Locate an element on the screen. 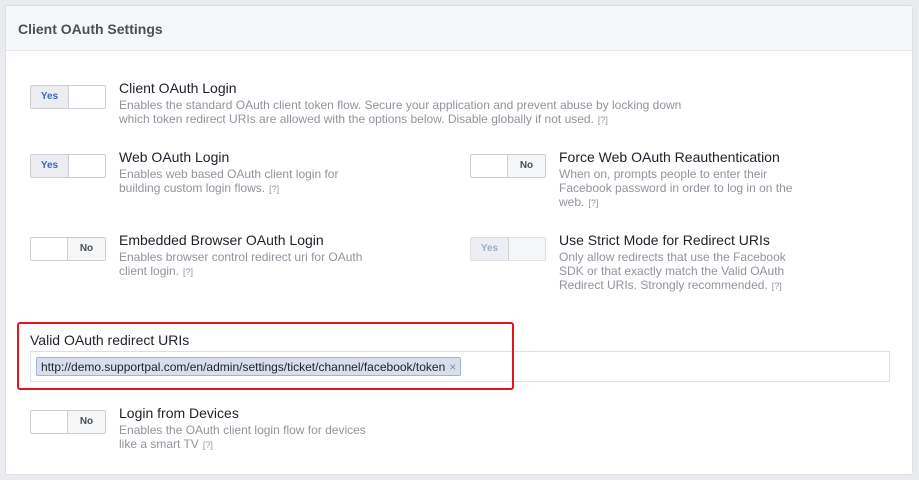 This screenshot has width=919, height=480. client-oauth-login-title: Client OAuth Login is located at coordinates (178, 88).